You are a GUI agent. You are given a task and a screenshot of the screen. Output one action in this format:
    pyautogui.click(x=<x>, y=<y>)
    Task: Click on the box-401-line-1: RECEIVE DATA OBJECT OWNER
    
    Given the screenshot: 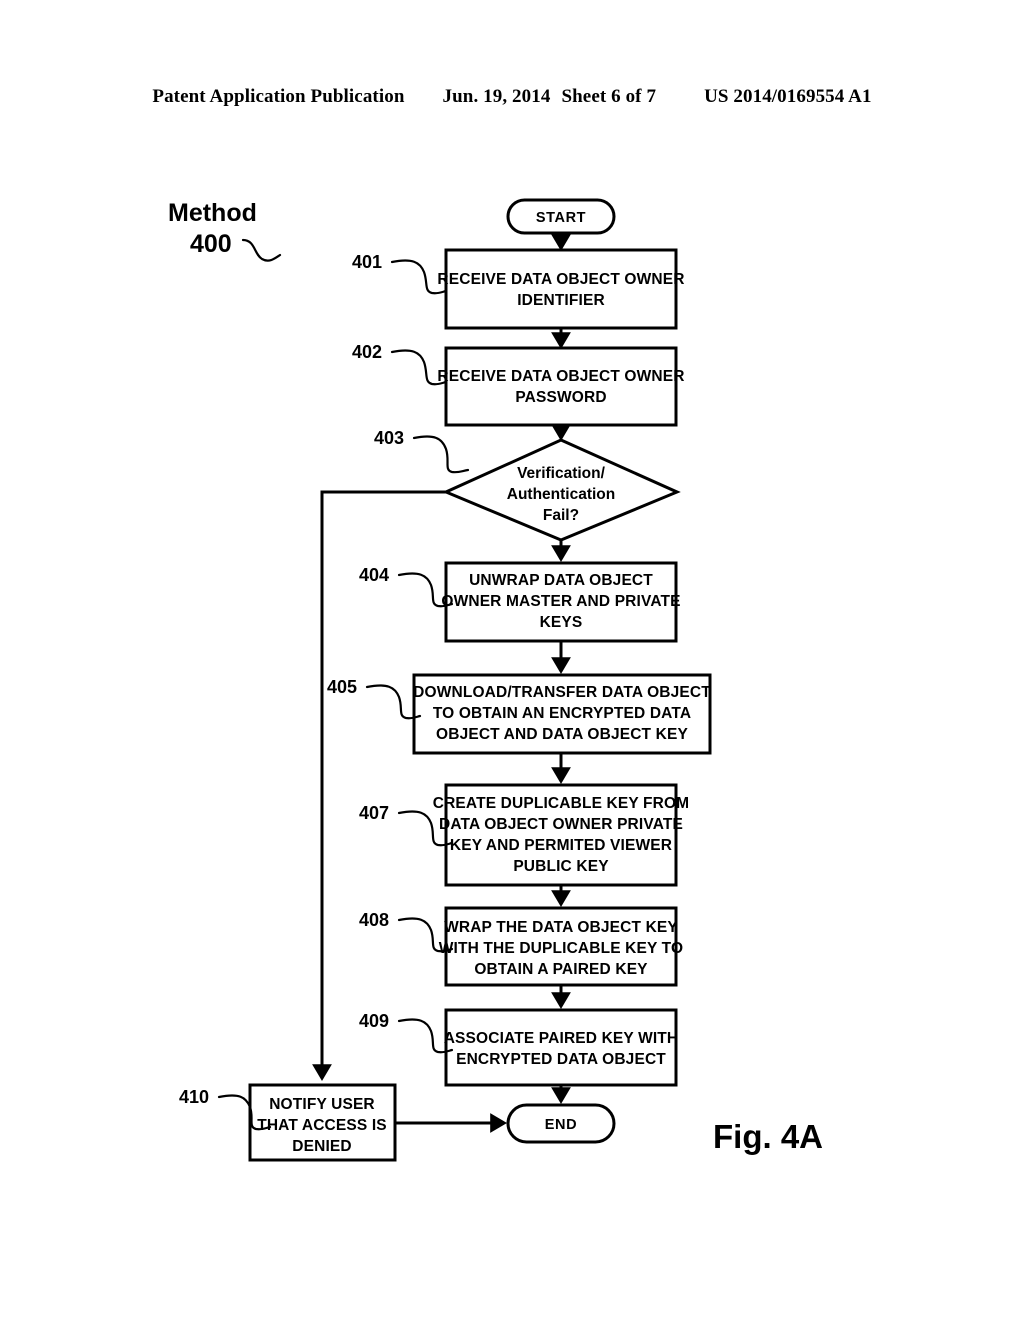 What is the action you would take?
    pyautogui.click(x=560, y=279)
    